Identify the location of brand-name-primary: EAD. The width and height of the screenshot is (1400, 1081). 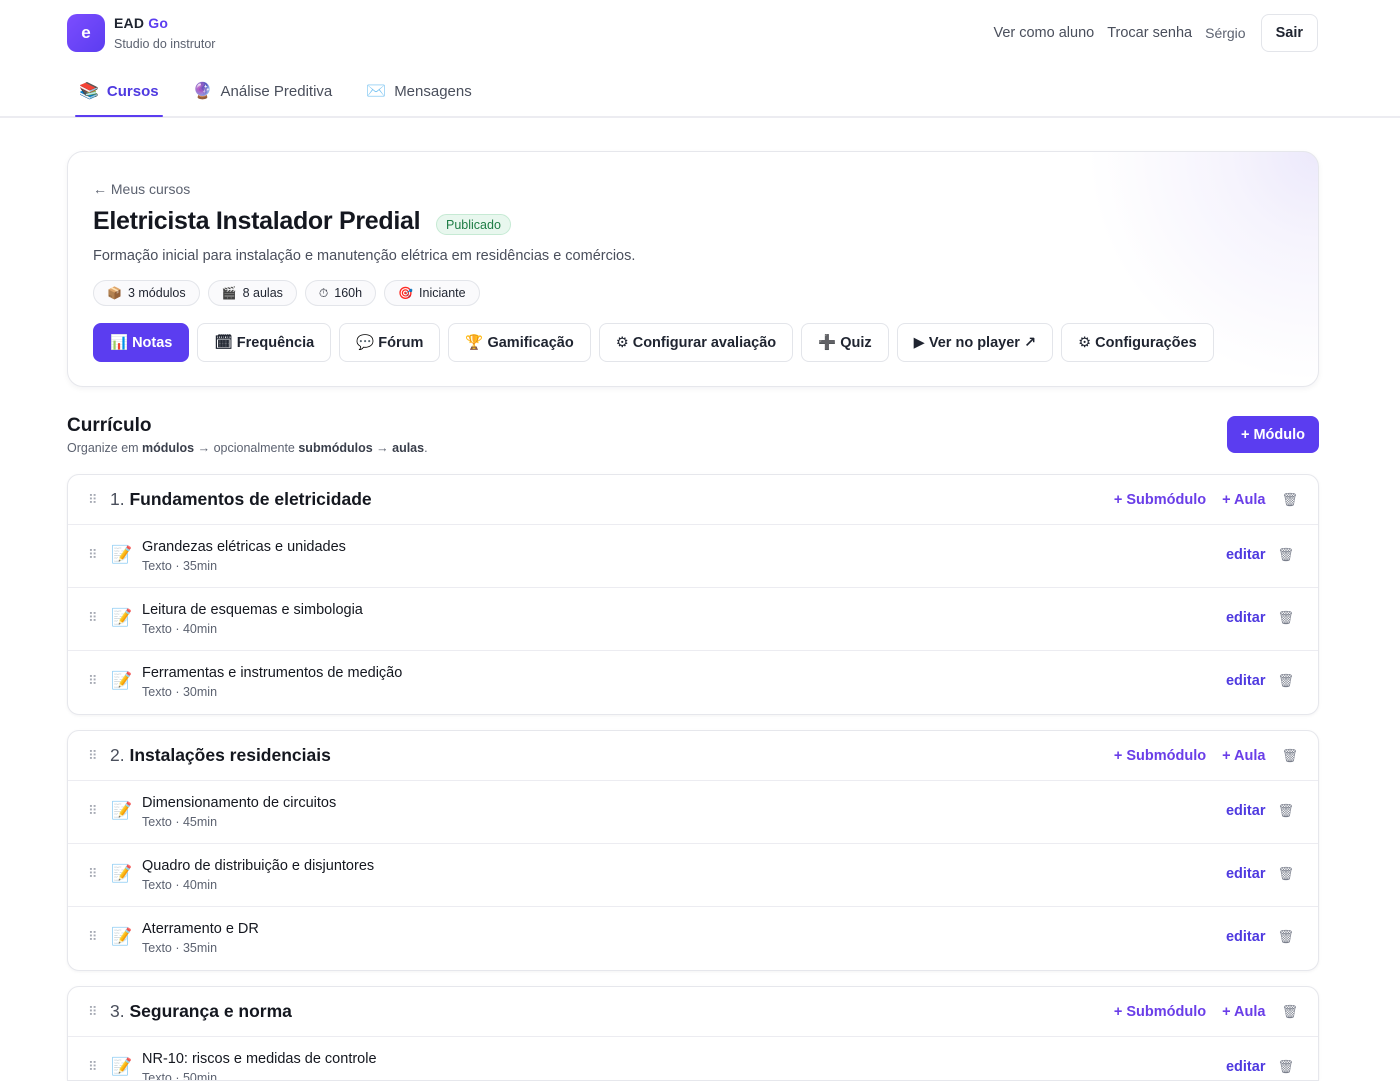
(129, 23).